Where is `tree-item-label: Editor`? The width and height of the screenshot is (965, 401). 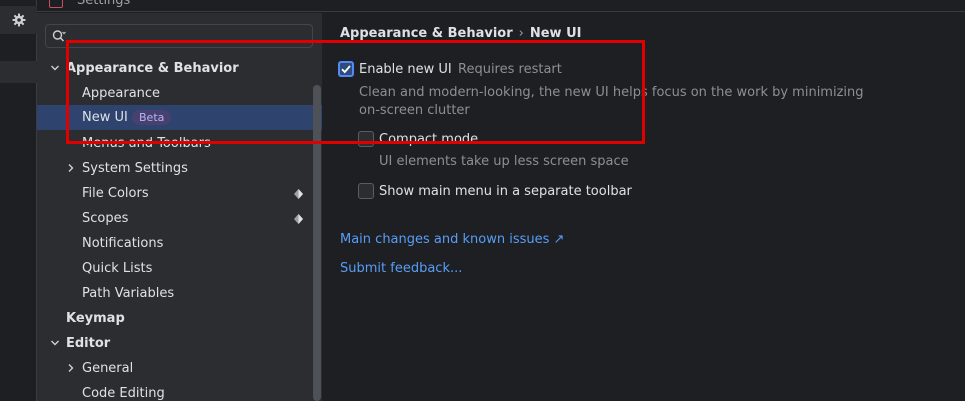 tree-item-label: Editor is located at coordinates (88, 343).